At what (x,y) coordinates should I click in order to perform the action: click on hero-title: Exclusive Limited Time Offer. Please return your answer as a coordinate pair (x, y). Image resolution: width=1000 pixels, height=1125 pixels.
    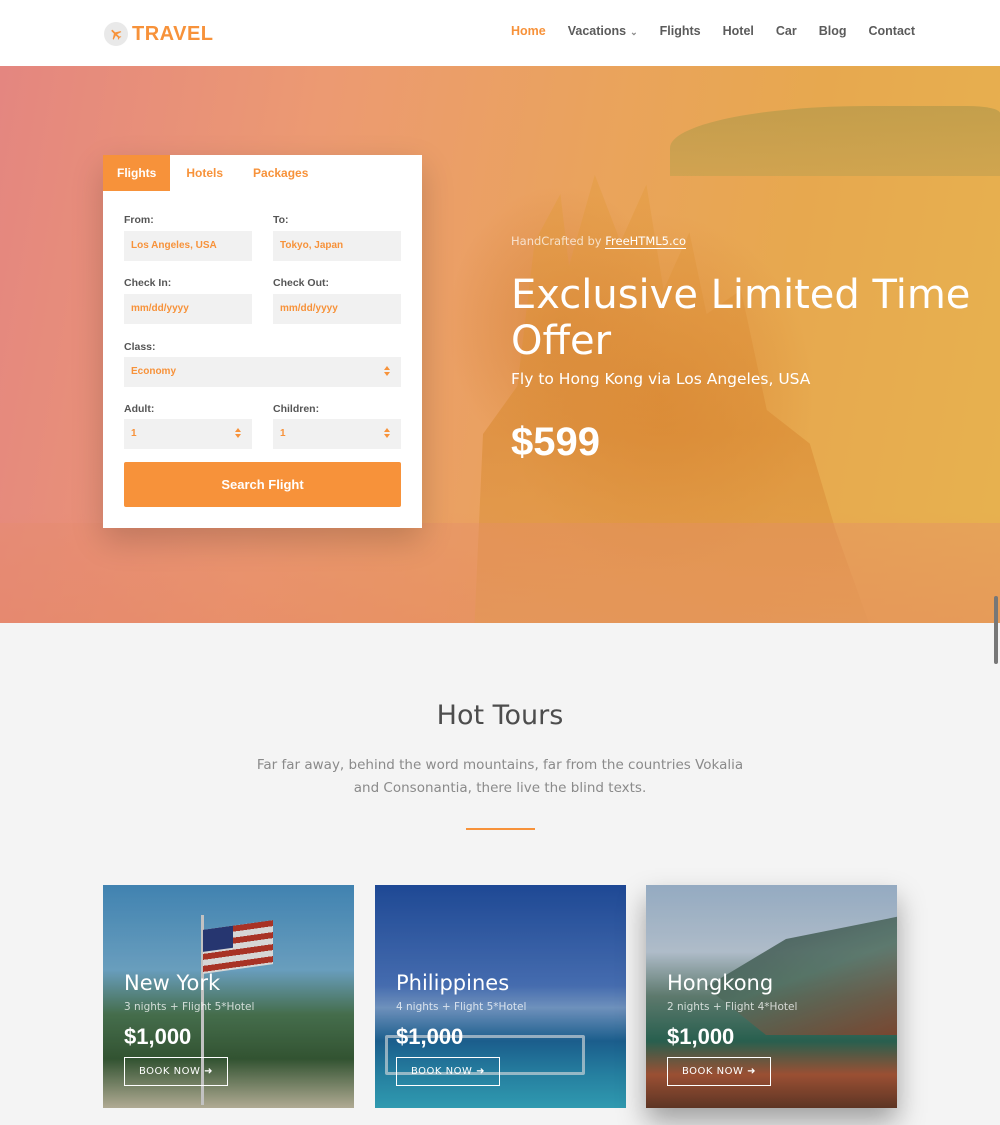
    Looking at the image, I should click on (741, 318).